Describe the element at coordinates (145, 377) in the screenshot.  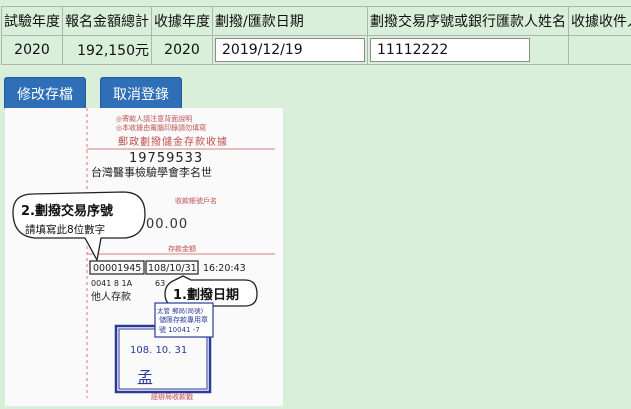
I see `stamp-signature: 孟` at that location.